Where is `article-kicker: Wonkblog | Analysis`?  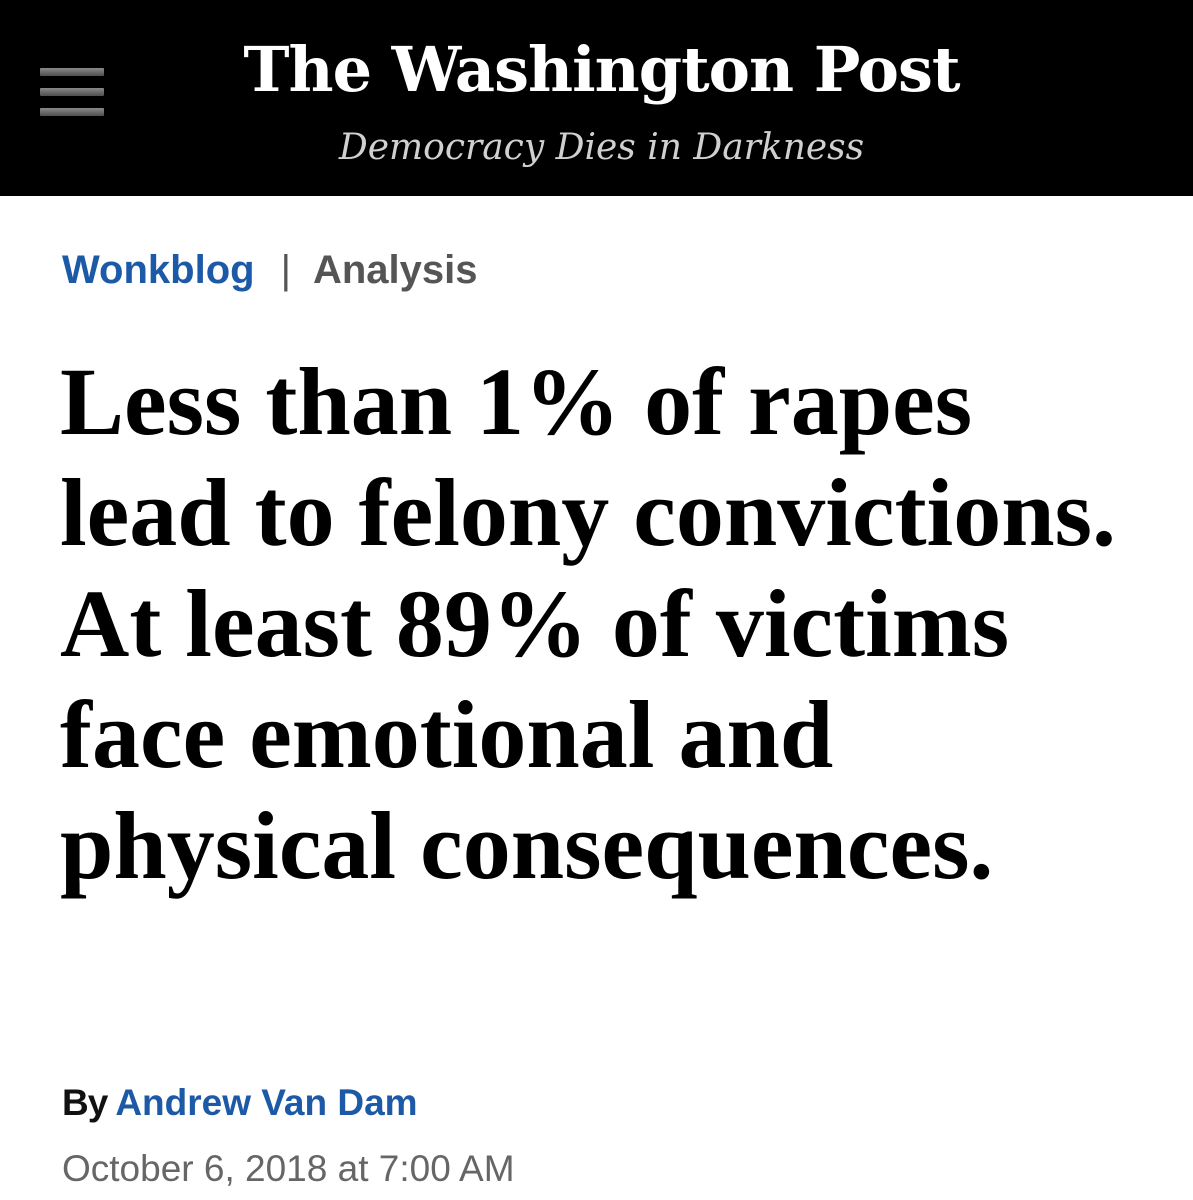
article-kicker: Wonkblog | Analysis is located at coordinates (269, 270).